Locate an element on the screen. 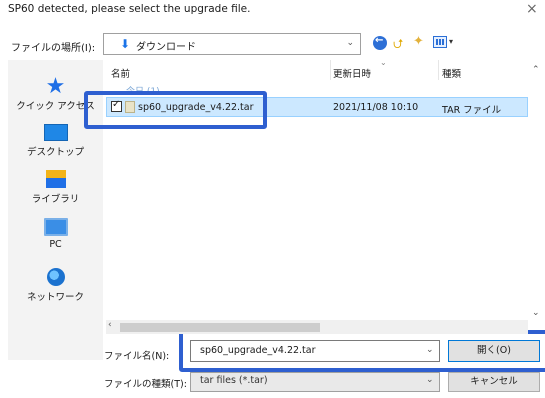 This screenshot has height=398, width=545. scroll-up-icon: ⌃ is located at coordinates (536, 70).